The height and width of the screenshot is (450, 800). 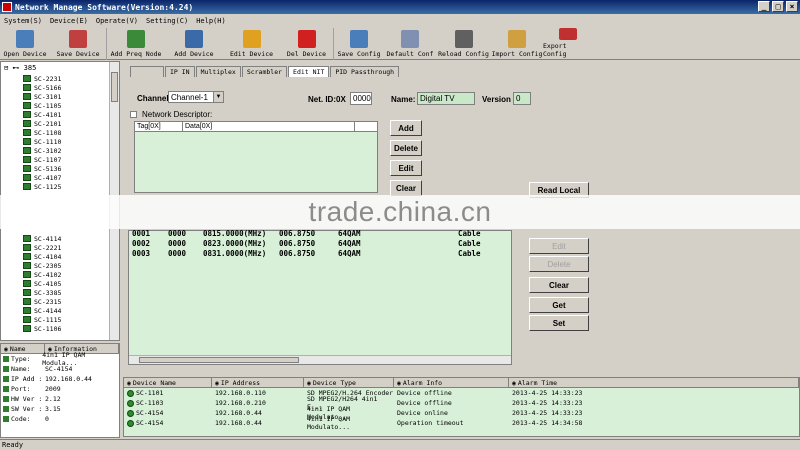 What do you see at coordinates (25, 39) in the screenshot?
I see `open-device-icon` at bounding box center [25, 39].